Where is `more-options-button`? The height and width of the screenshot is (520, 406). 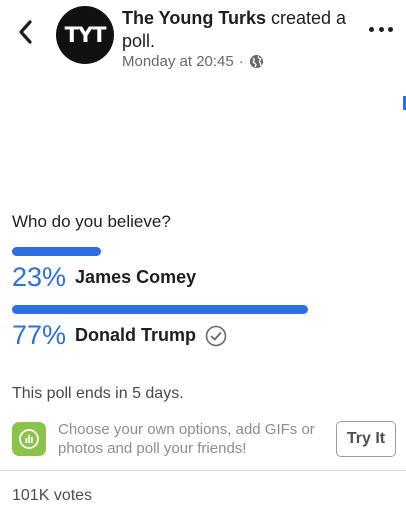
more-options-button is located at coordinates (381, 29).